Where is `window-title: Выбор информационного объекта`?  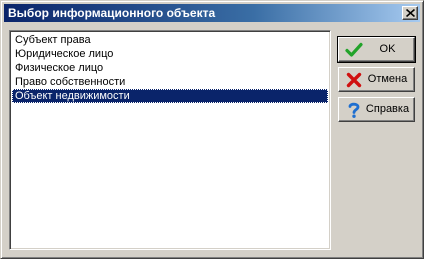
window-title: Выбор информационного объекта is located at coordinates (112, 13).